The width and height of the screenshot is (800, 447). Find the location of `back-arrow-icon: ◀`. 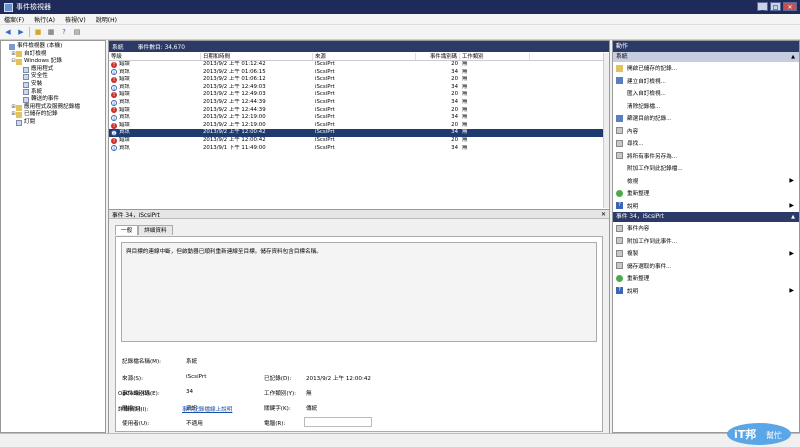

back-arrow-icon: ◀ is located at coordinates (8, 32).